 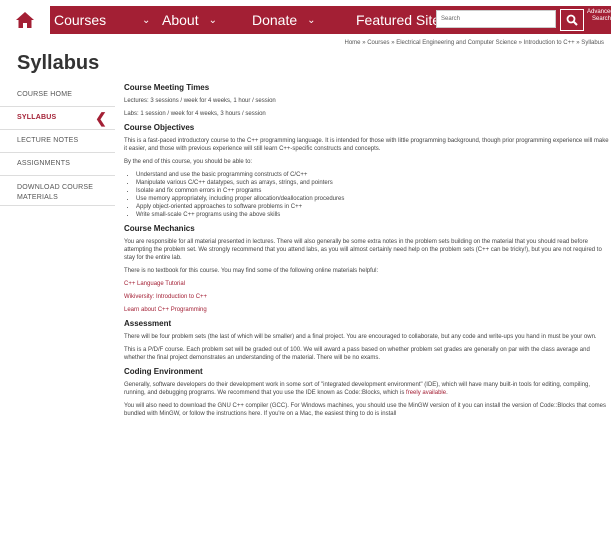 What do you see at coordinates (275, 20) in the screenshot?
I see `nav-donate-label: Donate` at bounding box center [275, 20].